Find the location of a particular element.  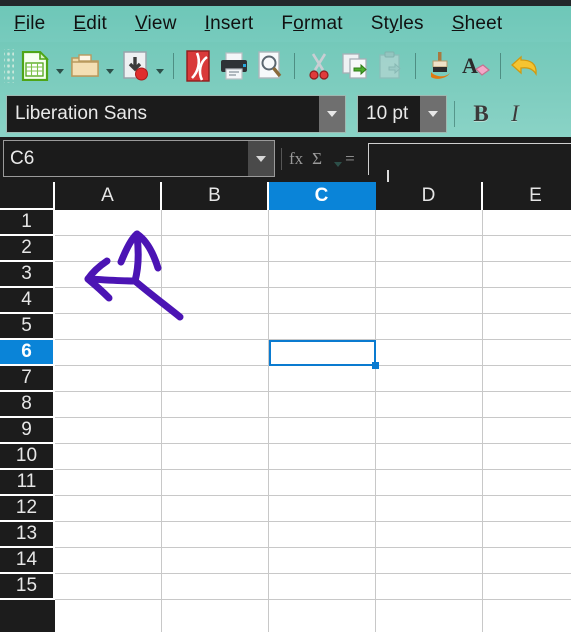

font-size-value: 10 pt is located at coordinates (389, 114).